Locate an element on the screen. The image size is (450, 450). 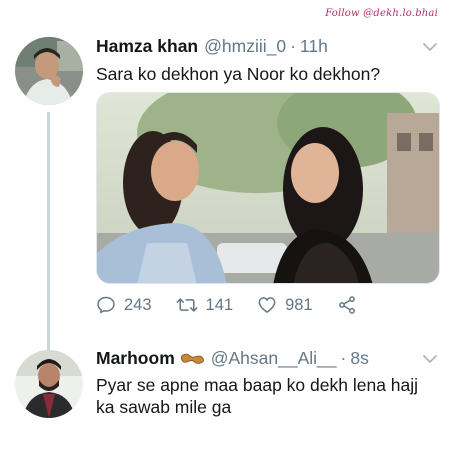
display-name: Hamza khan is located at coordinates (147, 46).